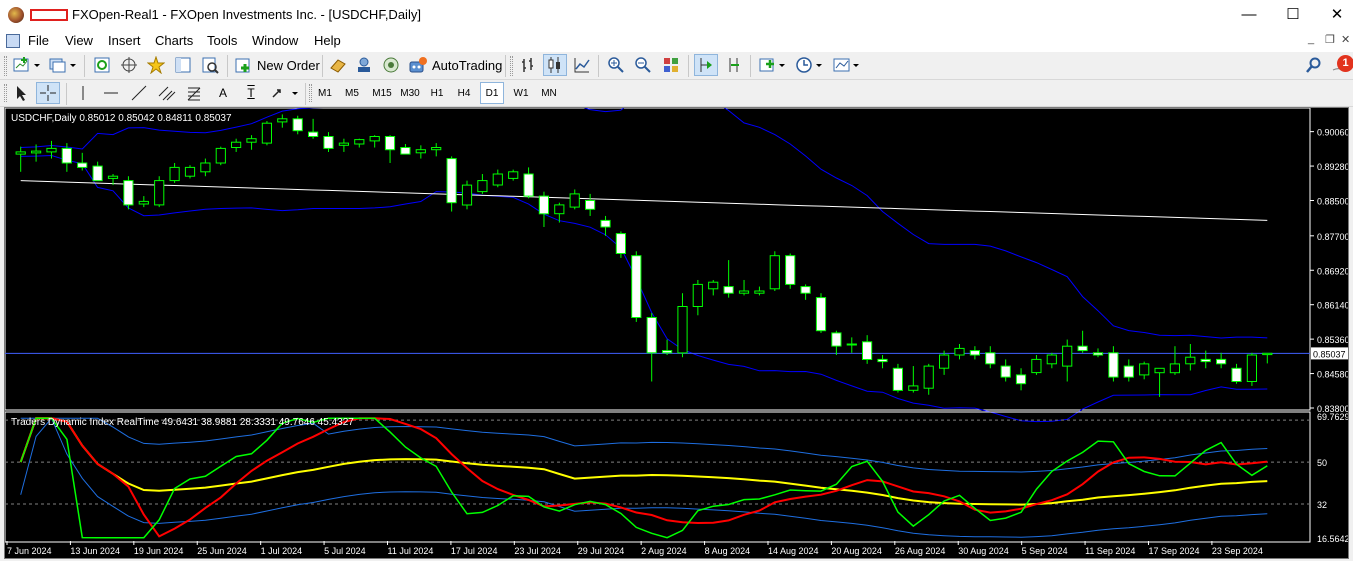 The image size is (1353, 561). I want to click on minimize-button: —, so click(1249, 15).